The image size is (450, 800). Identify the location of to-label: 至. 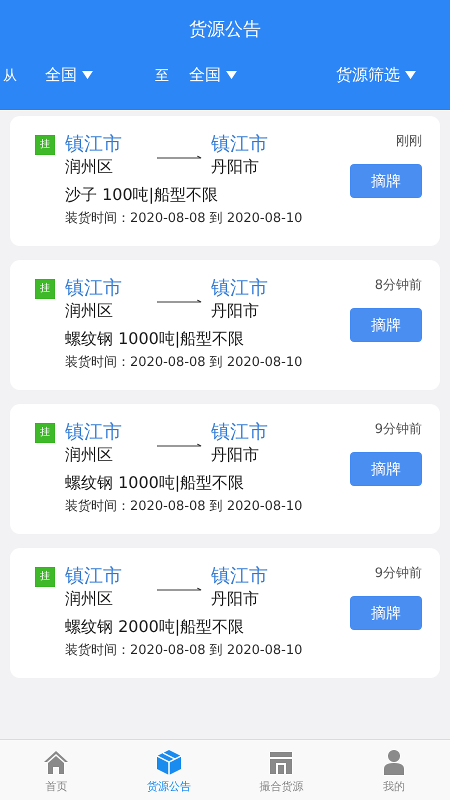
(162, 75).